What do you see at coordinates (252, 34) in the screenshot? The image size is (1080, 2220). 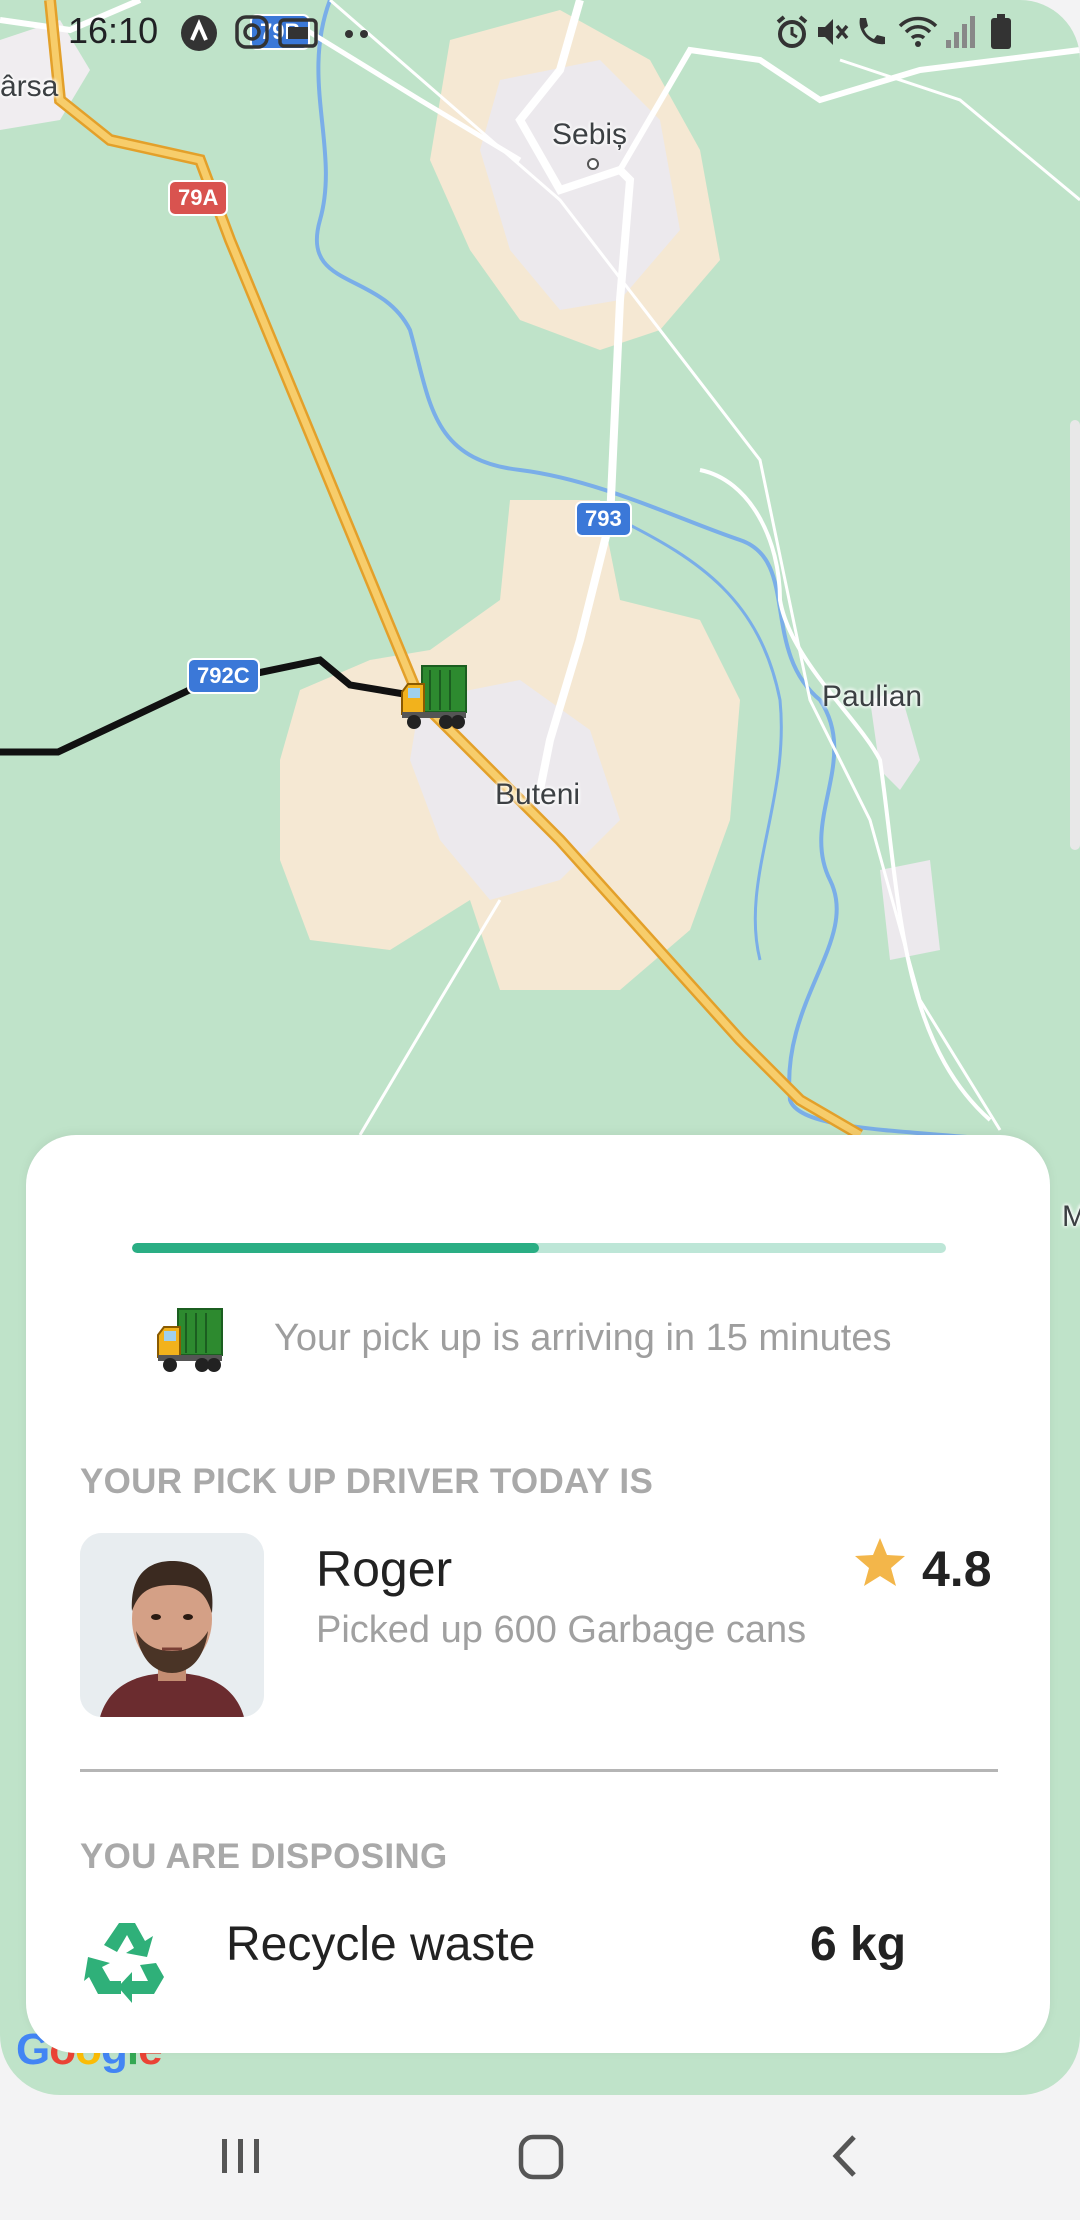 I see `instagram-icon` at bounding box center [252, 34].